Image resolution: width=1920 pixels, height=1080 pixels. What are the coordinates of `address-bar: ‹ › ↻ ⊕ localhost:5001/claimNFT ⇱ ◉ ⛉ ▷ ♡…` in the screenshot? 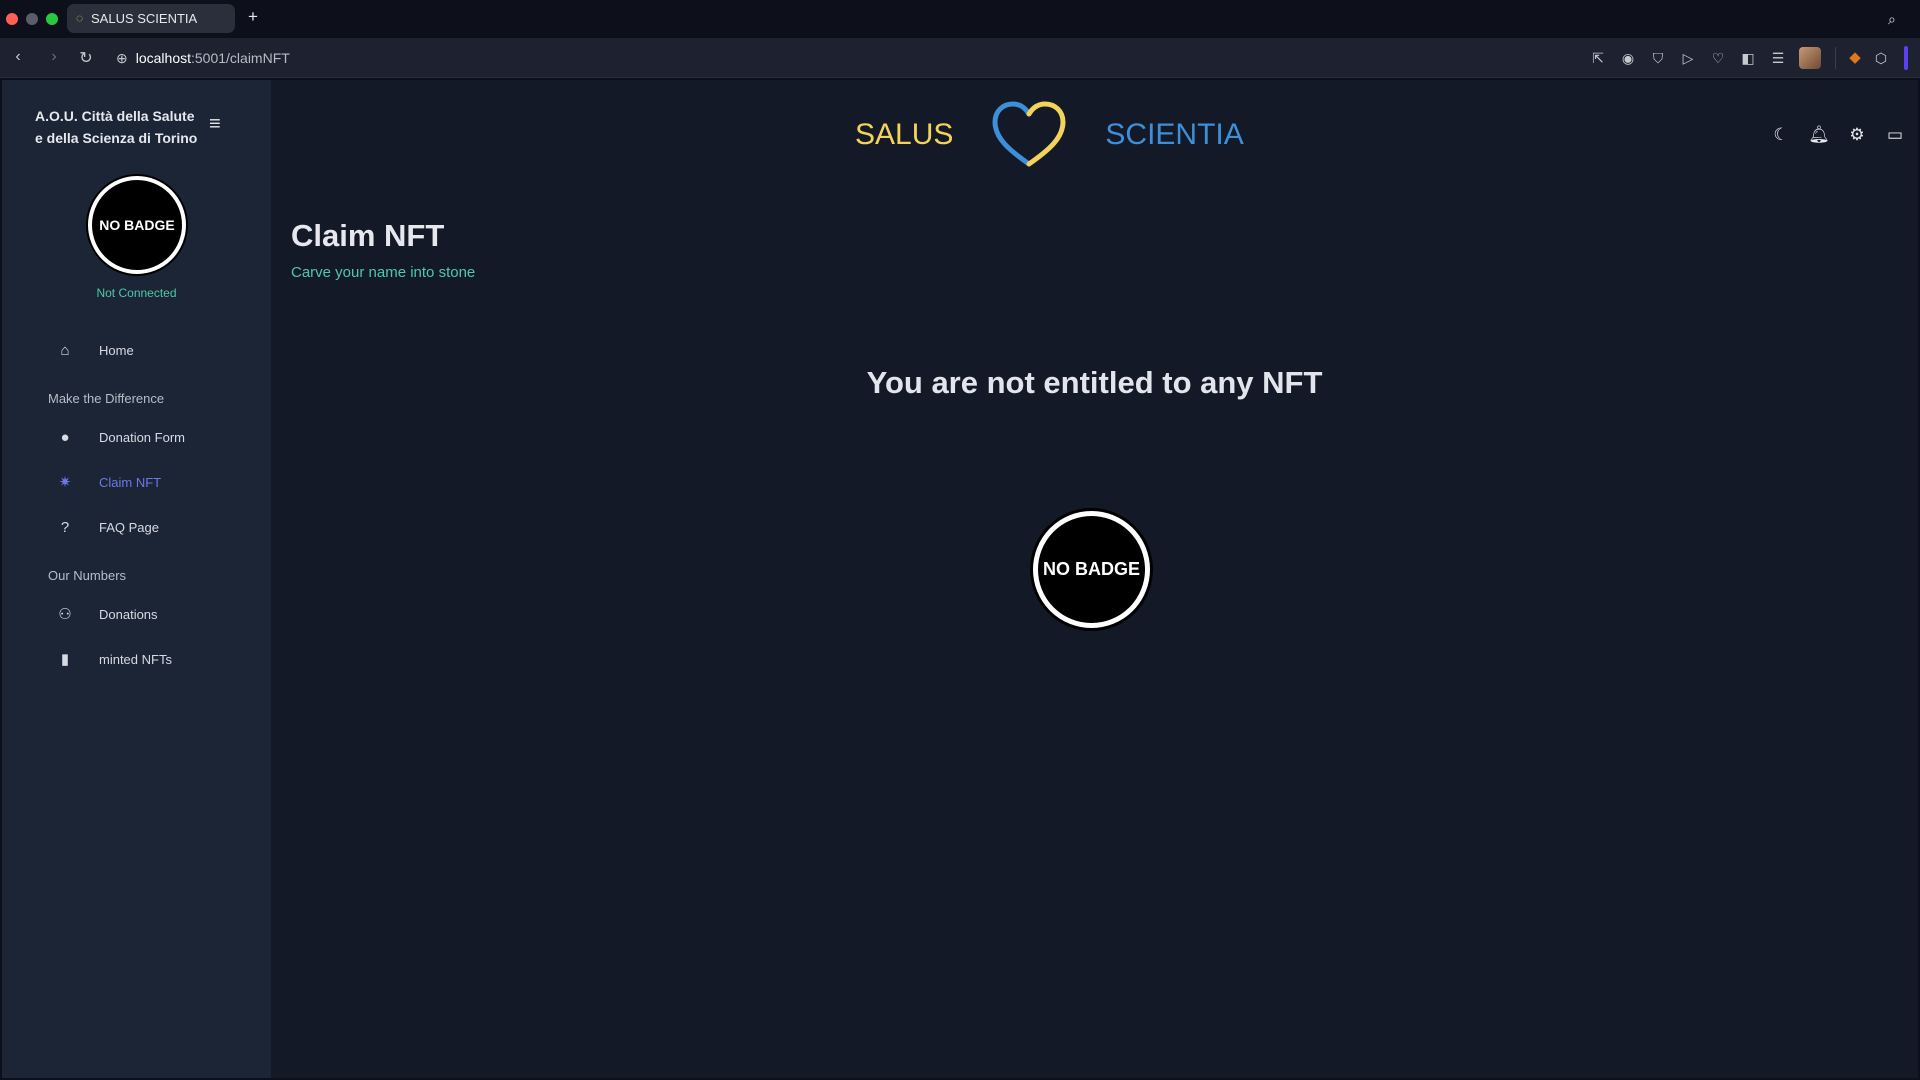 It's located at (960, 58).